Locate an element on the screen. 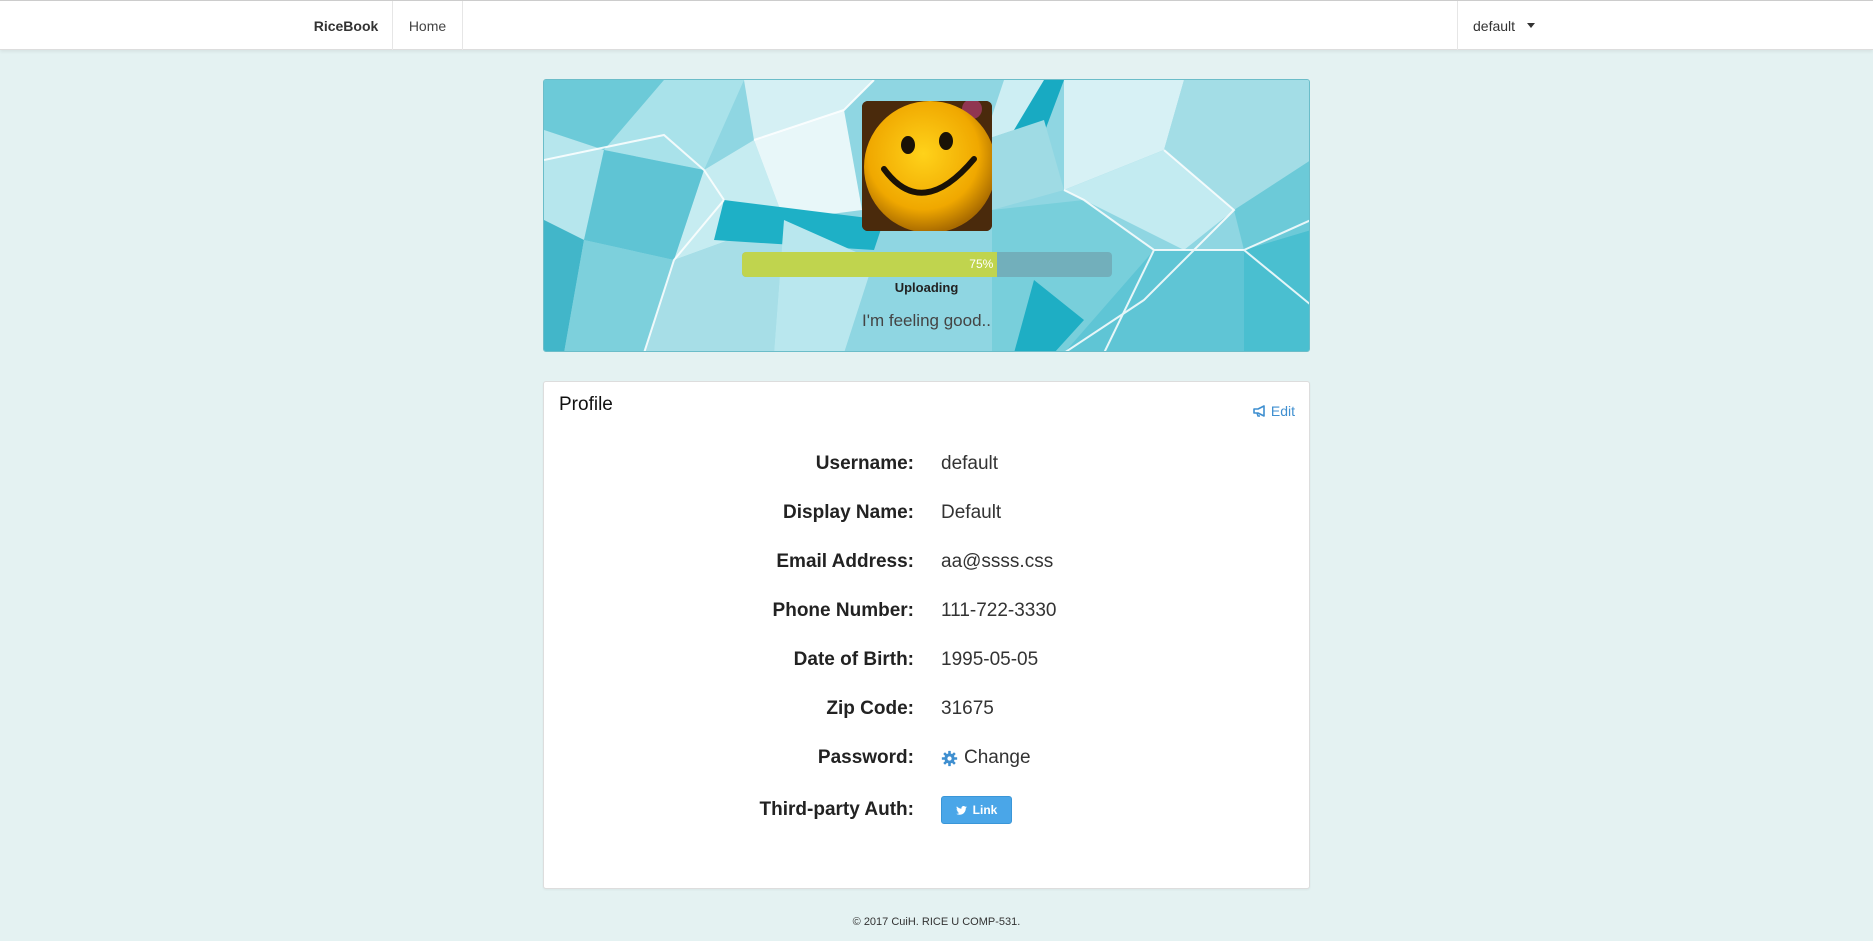  password-label: Password: is located at coordinates (865, 757).